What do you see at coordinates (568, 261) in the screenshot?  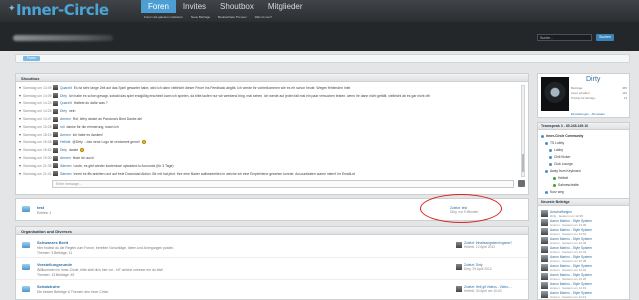 I see `recent-post-meta: Amnen · Gestern um 12:38` at bounding box center [568, 261].